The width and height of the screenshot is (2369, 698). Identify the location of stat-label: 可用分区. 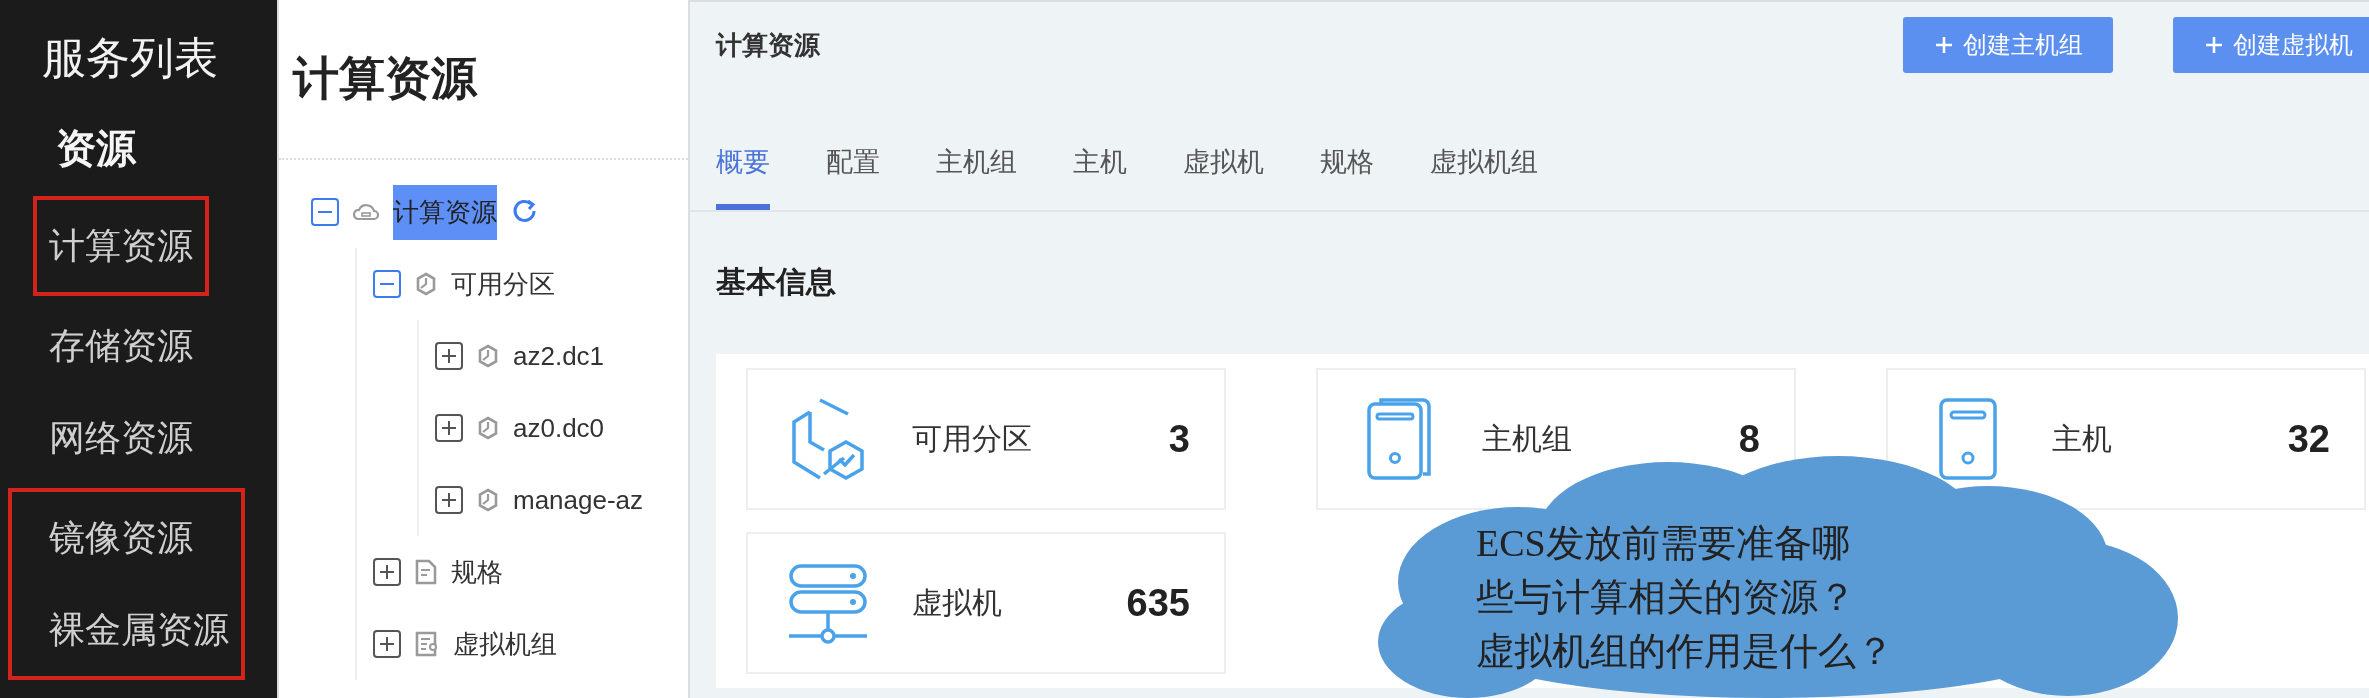
(972, 438).